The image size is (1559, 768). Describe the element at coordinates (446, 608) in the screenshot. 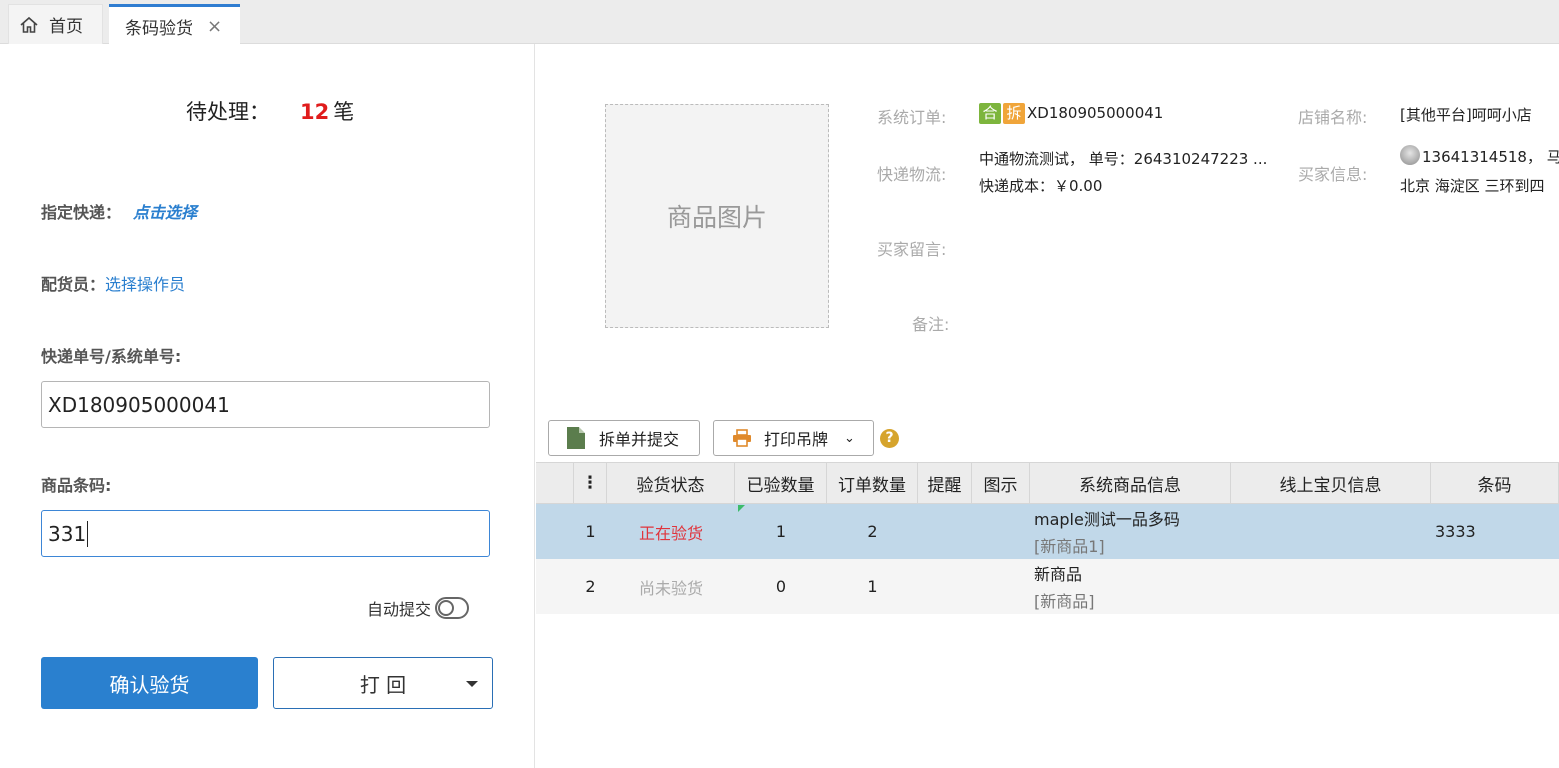

I see `toggle-knob` at that location.